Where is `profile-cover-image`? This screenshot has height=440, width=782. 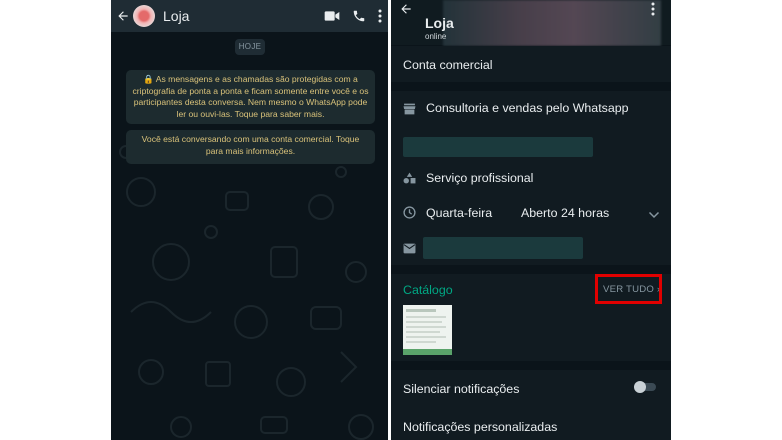 profile-cover-image is located at coordinates (552, 23).